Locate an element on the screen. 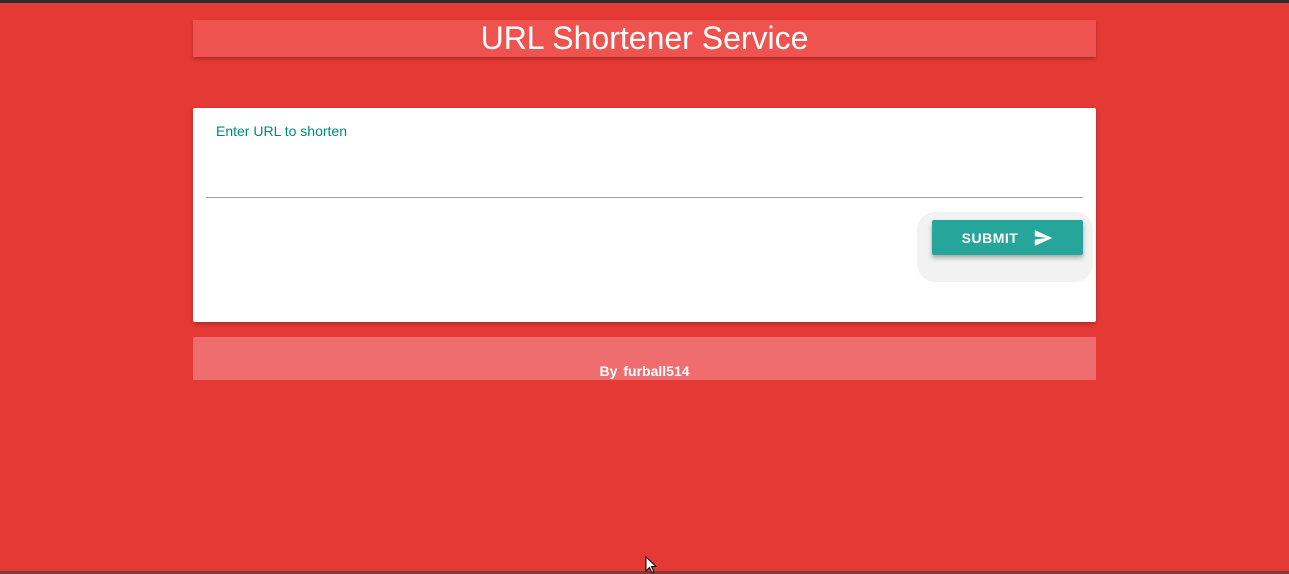  footer-prefix: By is located at coordinates (608, 371).